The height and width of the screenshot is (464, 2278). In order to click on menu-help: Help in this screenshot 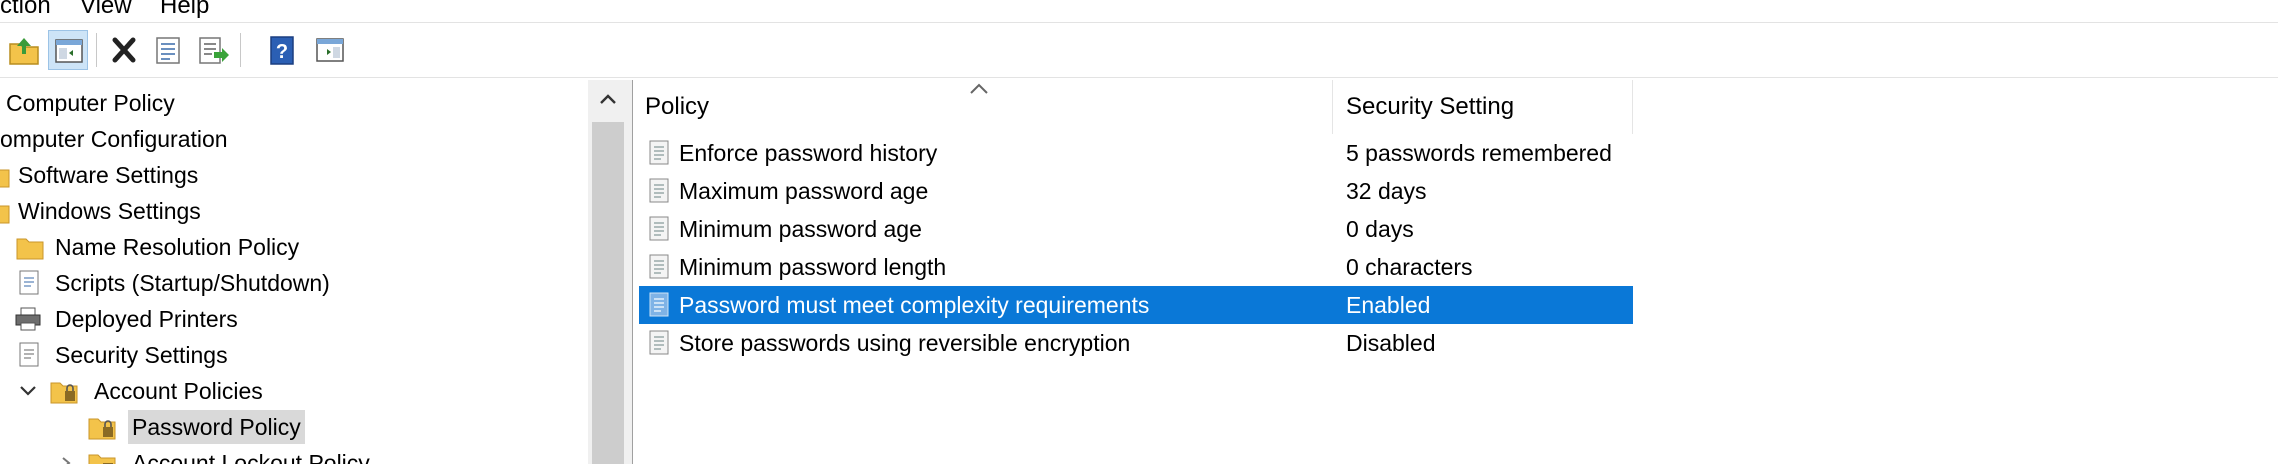, I will do `click(184, 10)`.